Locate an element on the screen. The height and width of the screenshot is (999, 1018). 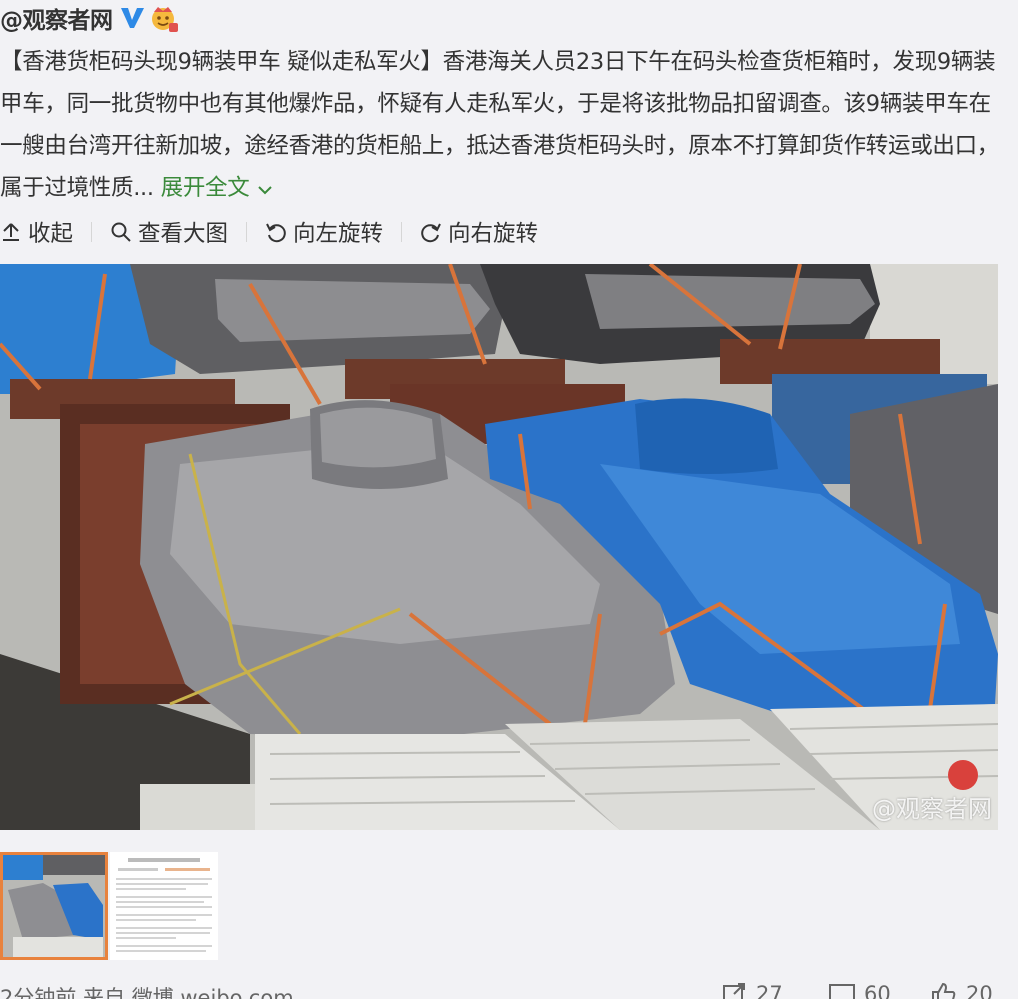
like-count: 20 is located at coordinates (979, 990).